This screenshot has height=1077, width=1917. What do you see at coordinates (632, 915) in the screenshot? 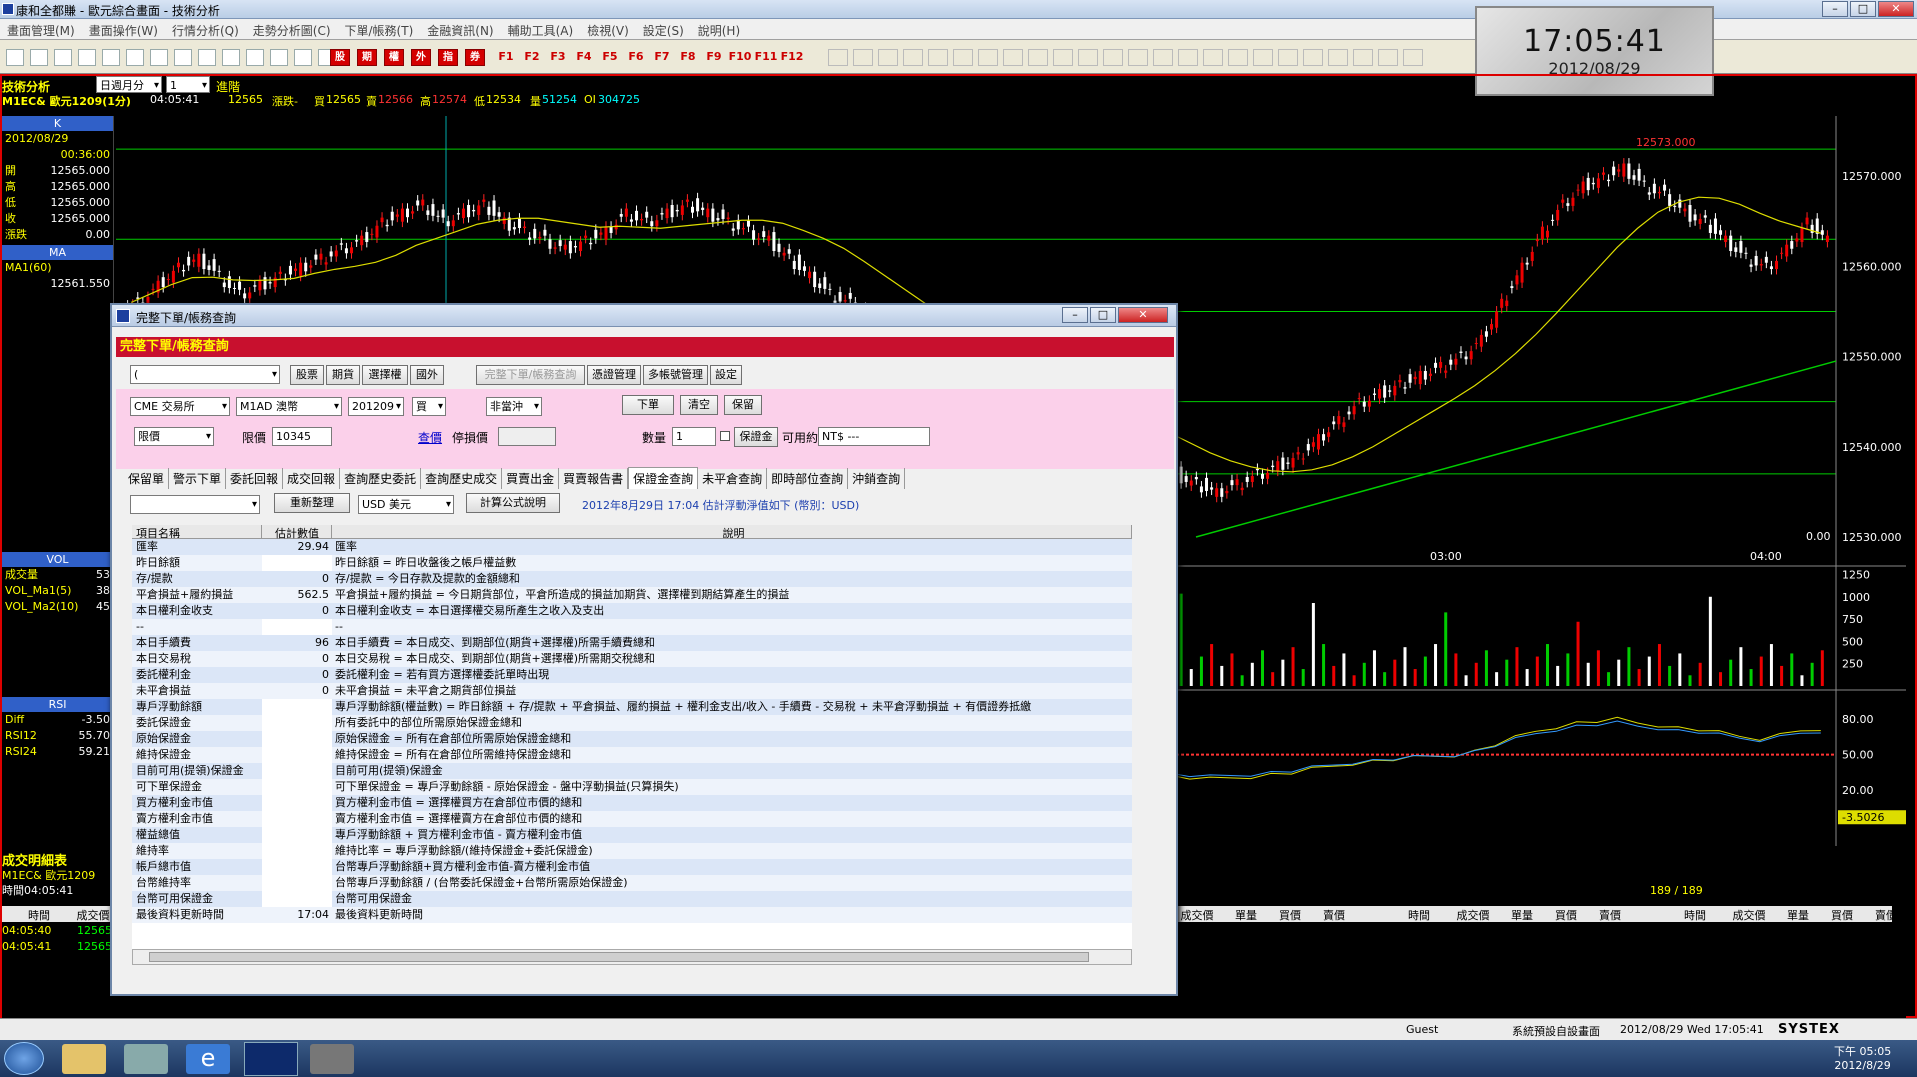
I see `grid-row: 最後資料更新時間 17:04 最後資料更新時間` at bounding box center [632, 915].